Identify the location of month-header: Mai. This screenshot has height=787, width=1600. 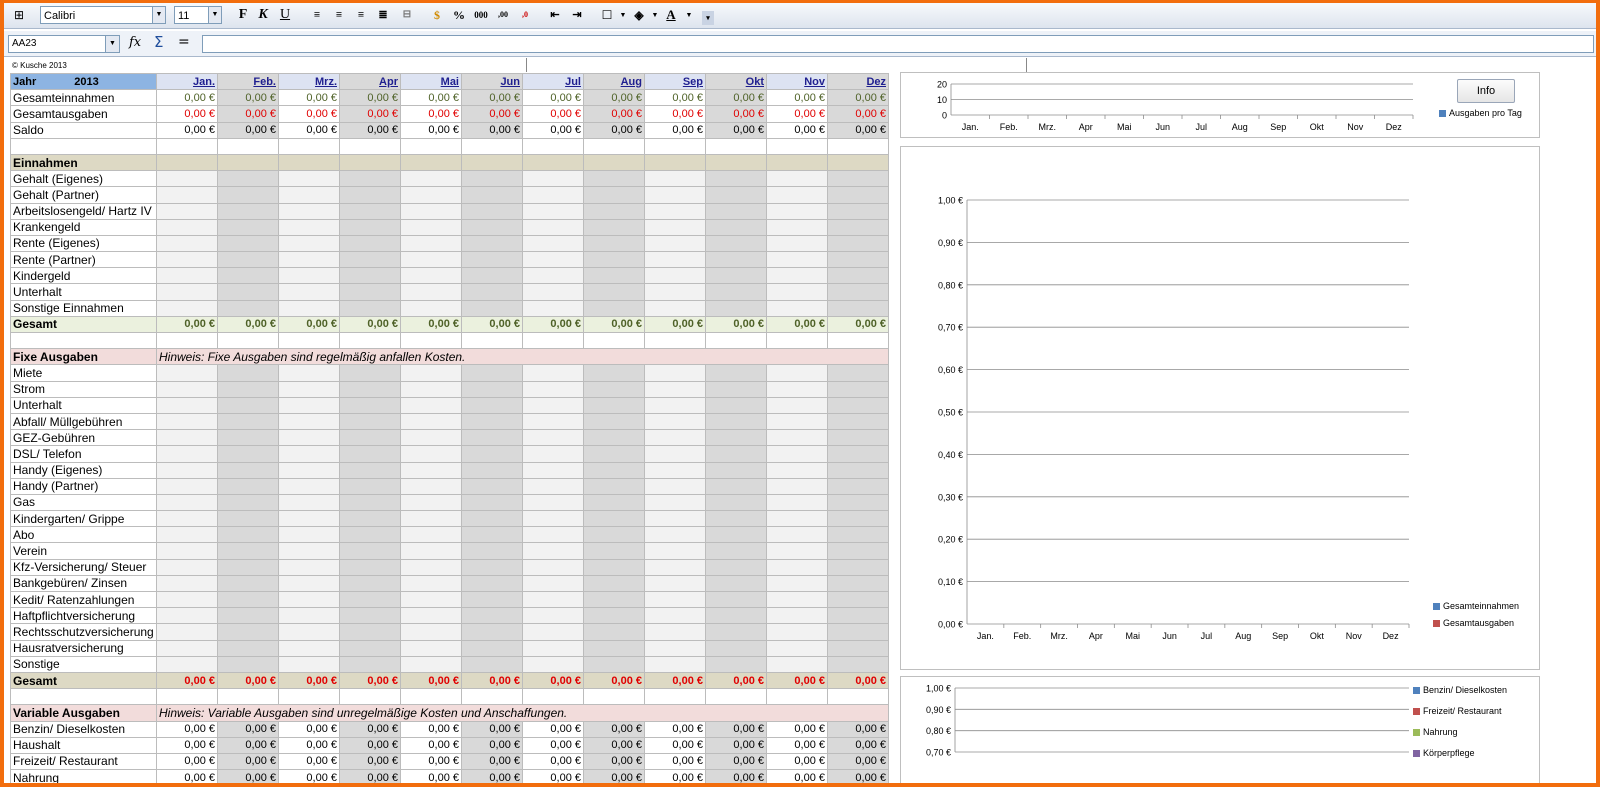
(431, 81).